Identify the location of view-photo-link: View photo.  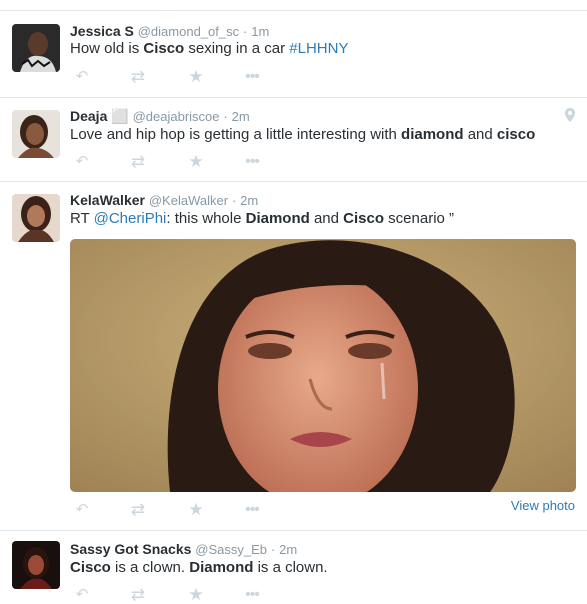
(543, 505).